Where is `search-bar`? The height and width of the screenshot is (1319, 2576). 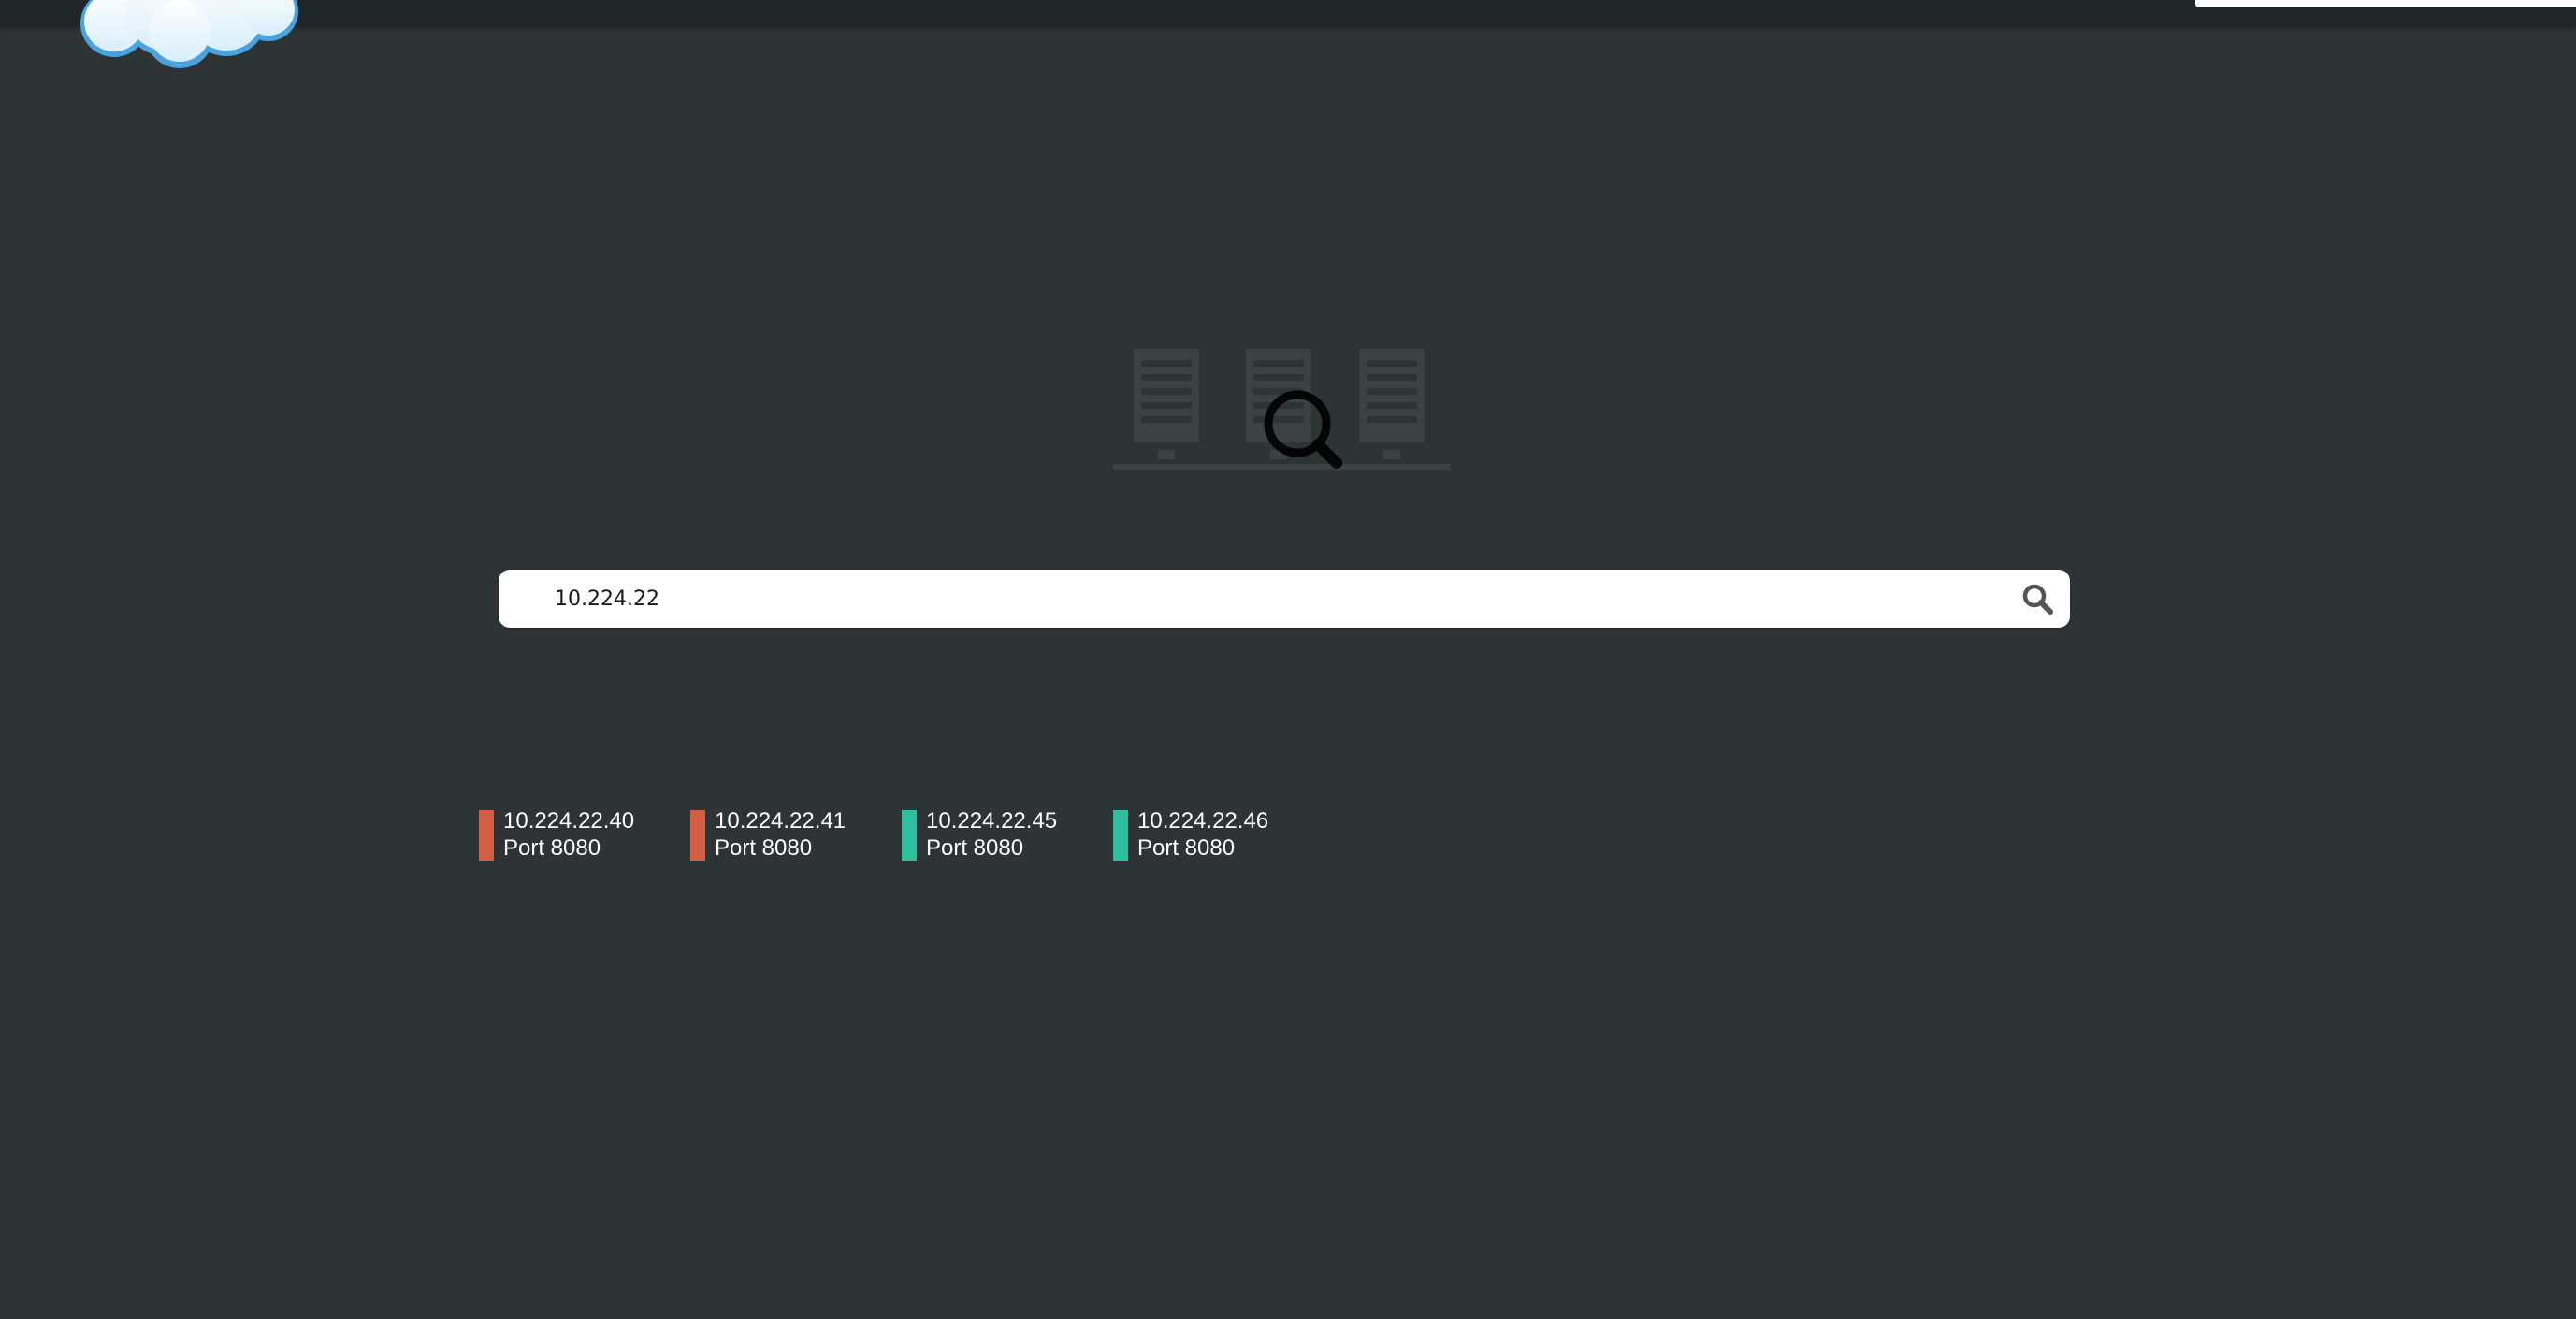
search-bar is located at coordinates (1284, 599).